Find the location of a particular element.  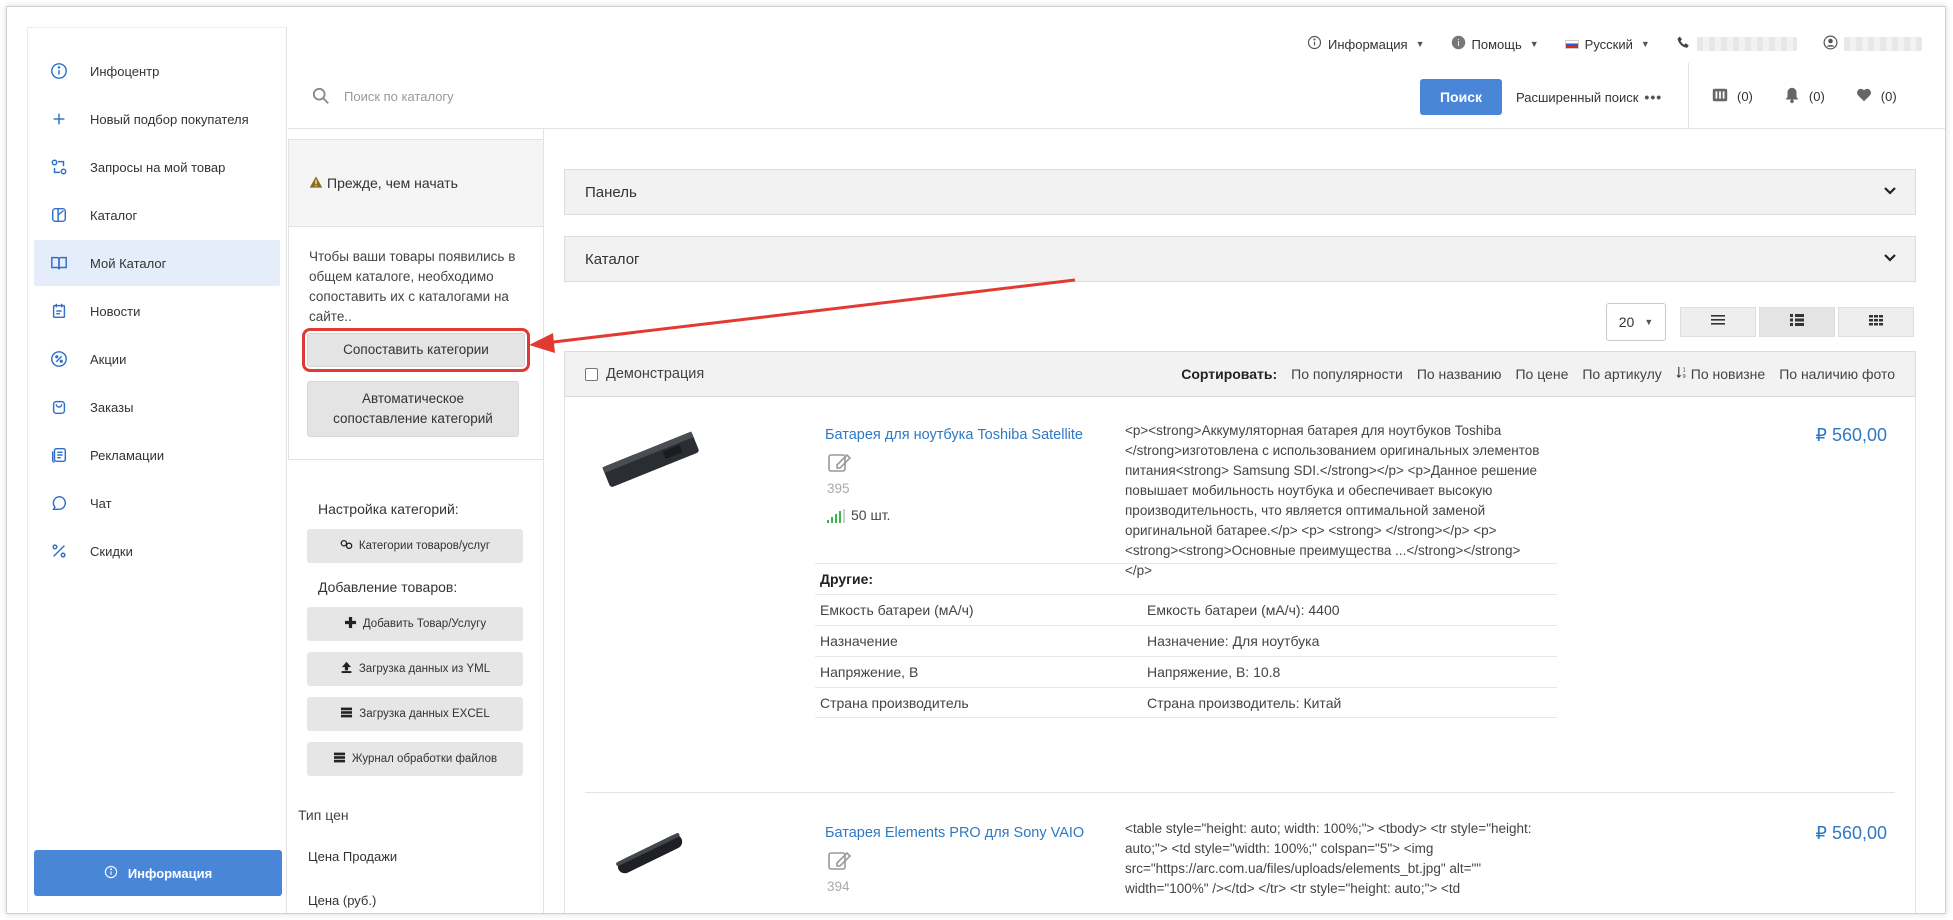

topbar: Информация ▼ i Помощь ▼ Русский ▼ is located at coordinates (1614, 44).